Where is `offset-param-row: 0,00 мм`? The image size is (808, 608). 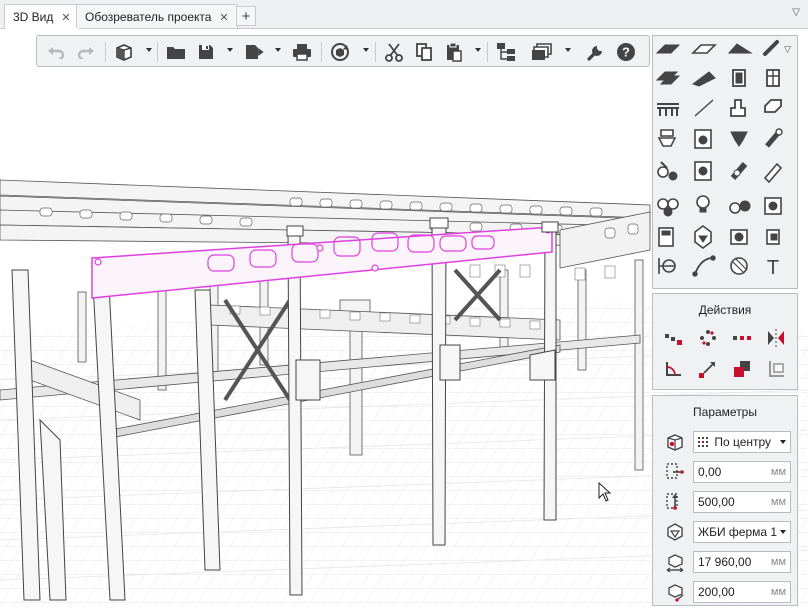 offset-param-row: 0,00 мм is located at coordinates (726, 472).